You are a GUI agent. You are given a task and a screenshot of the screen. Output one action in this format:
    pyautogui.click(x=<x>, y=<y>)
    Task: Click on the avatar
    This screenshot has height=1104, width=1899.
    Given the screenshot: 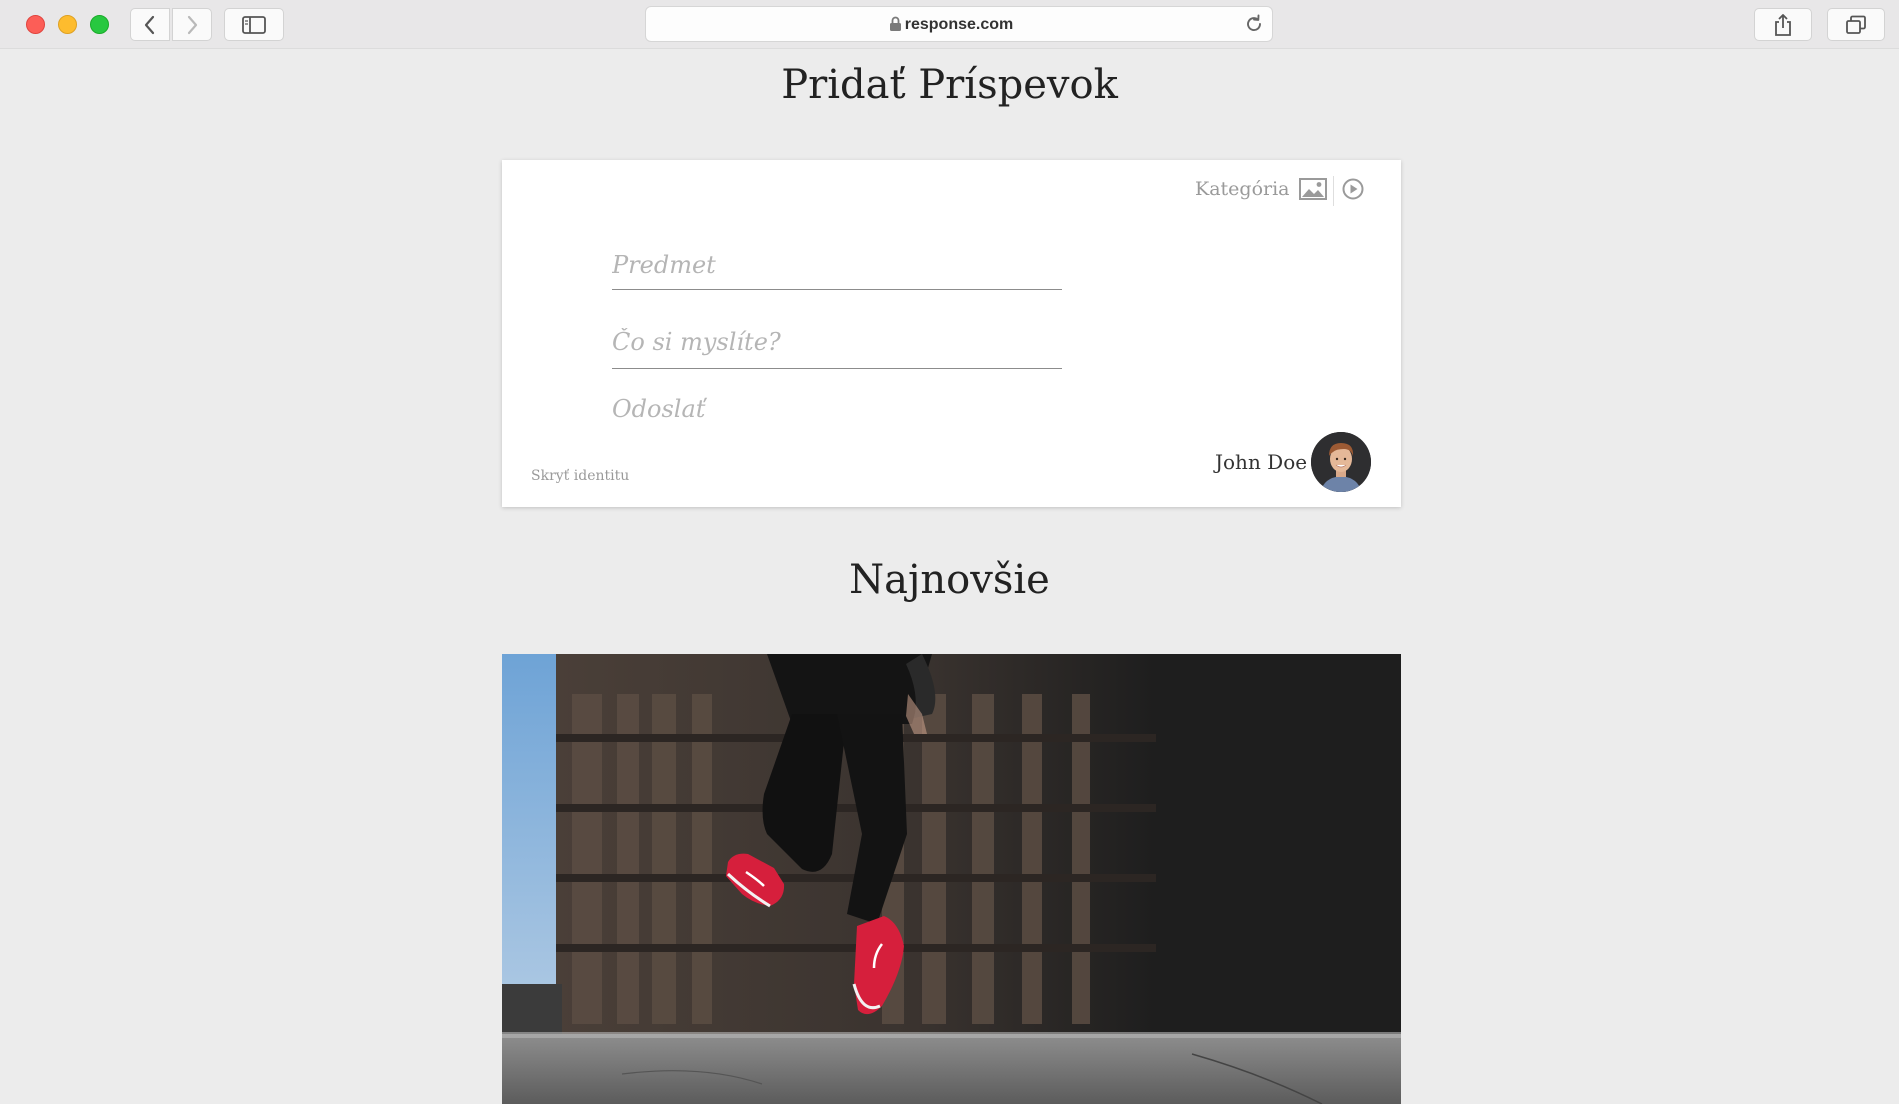 What is the action you would take?
    pyautogui.click(x=1341, y=462)
    